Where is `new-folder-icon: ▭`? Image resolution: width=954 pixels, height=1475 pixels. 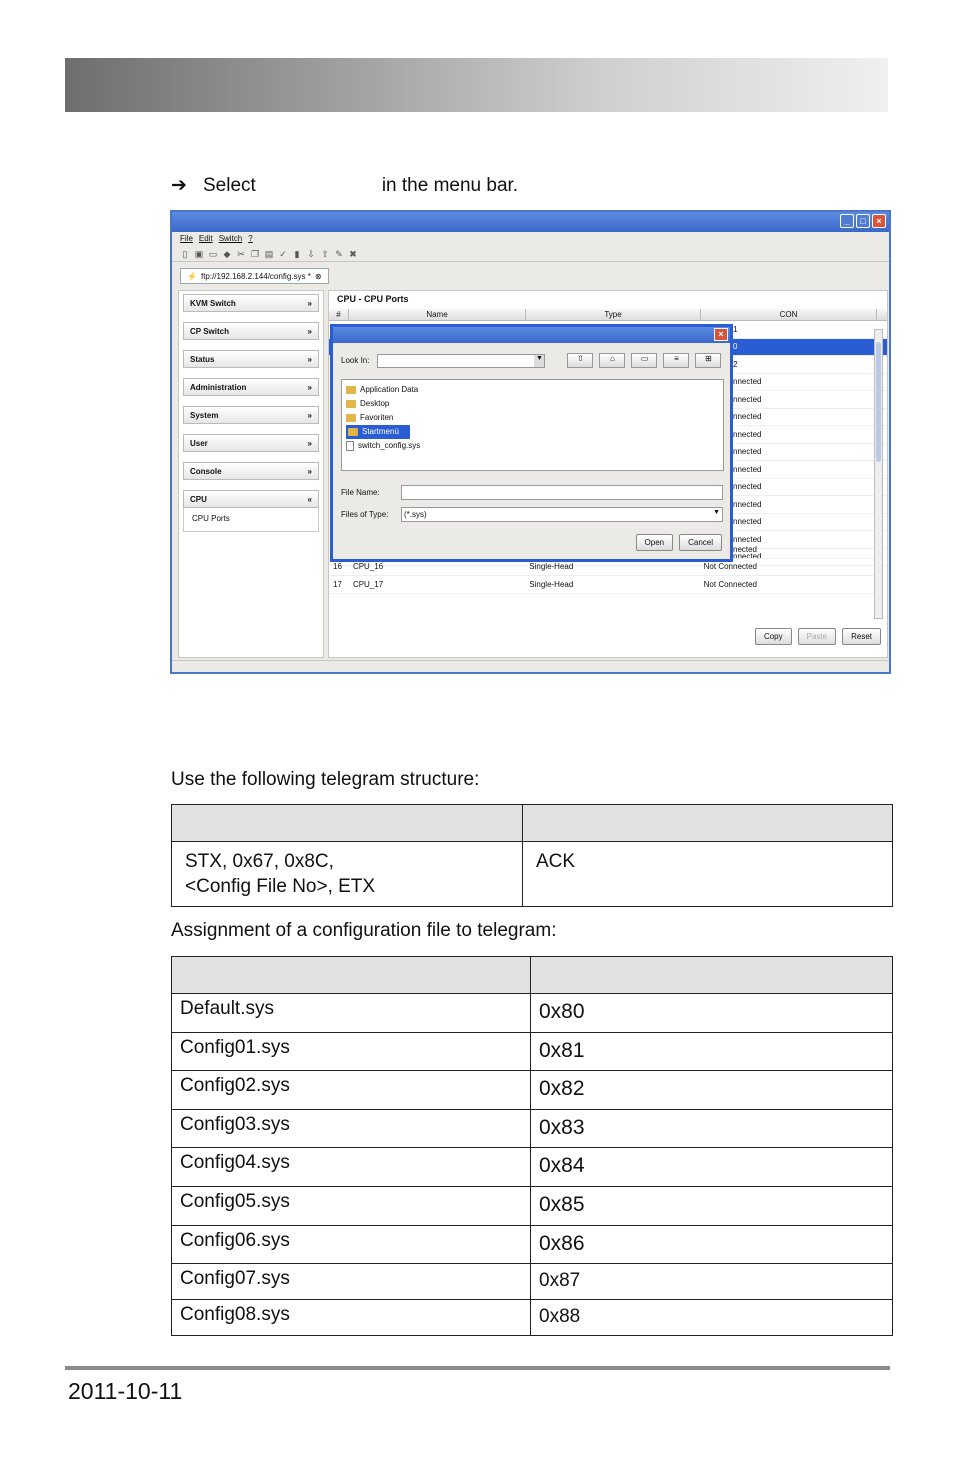
new-folder-icon: ▭ is located at coordinates (644, 360).